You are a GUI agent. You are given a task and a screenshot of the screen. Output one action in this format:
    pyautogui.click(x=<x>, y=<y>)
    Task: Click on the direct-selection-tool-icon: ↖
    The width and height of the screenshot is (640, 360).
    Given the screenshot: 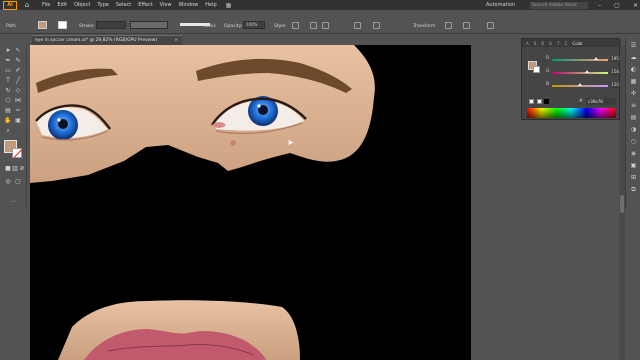 What is the action you would take?
    pyautogui.click(x=18, y=51)
    